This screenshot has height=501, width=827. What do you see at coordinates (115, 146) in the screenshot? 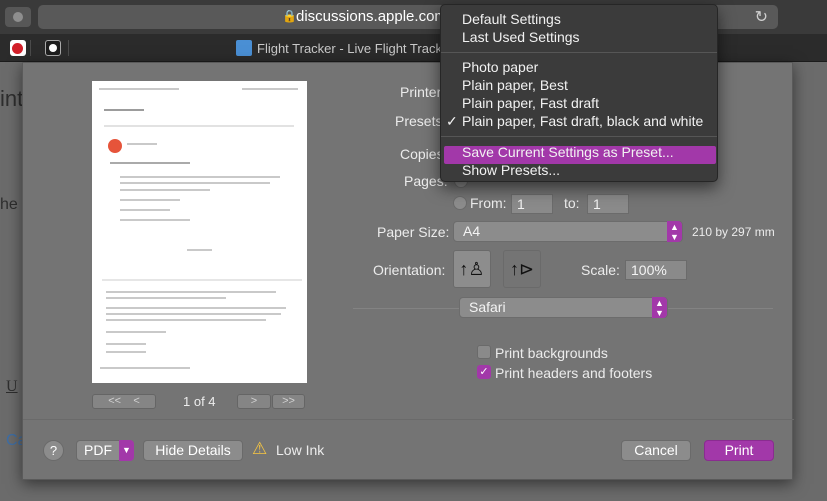
I see `preview-avatar` at bounding box center [115, 146].